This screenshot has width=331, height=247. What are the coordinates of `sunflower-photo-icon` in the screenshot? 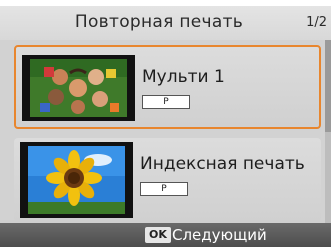 It's located at (76, 180).